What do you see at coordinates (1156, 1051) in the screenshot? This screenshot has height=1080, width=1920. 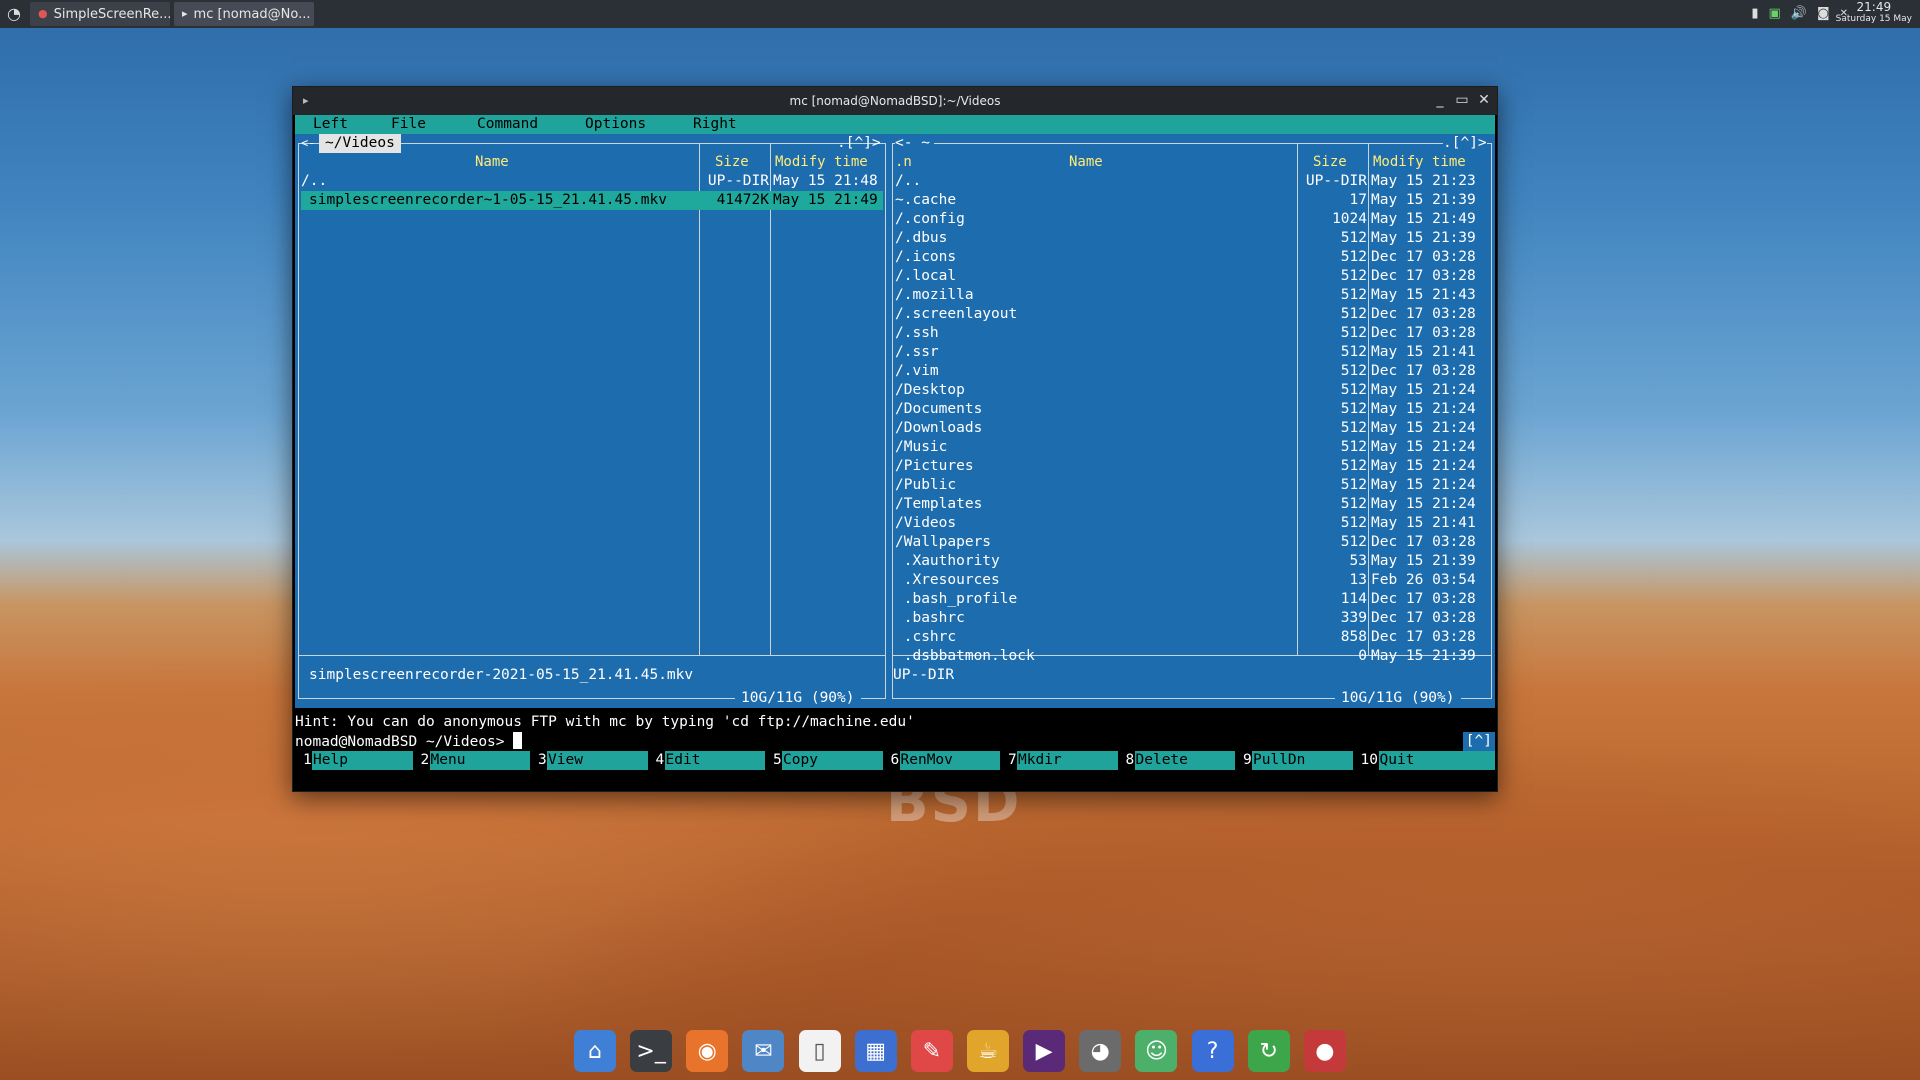 I see `pidgin-icon: ☺` at bounding box center [1156, 1051].